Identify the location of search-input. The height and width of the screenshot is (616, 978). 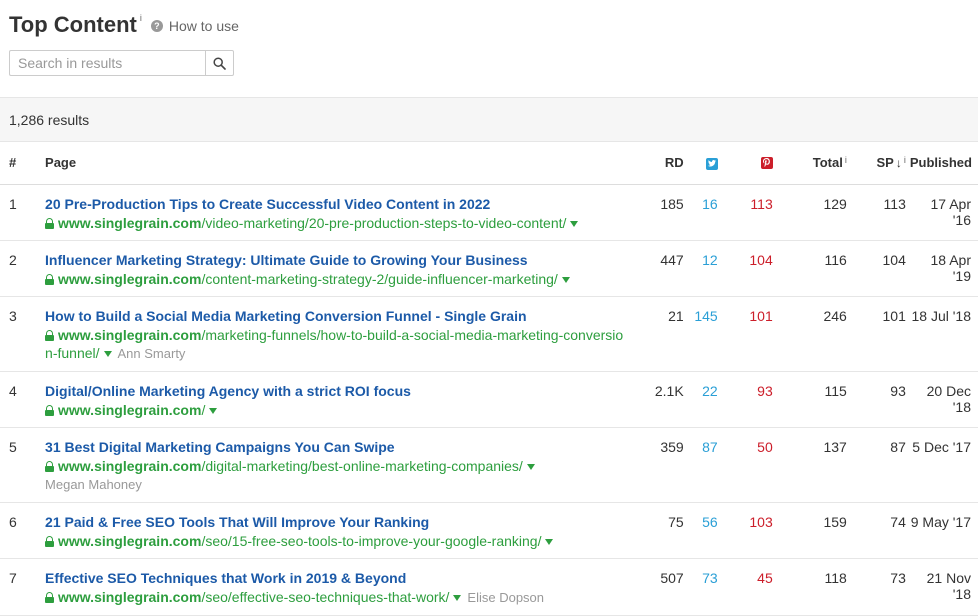
(107, 63).